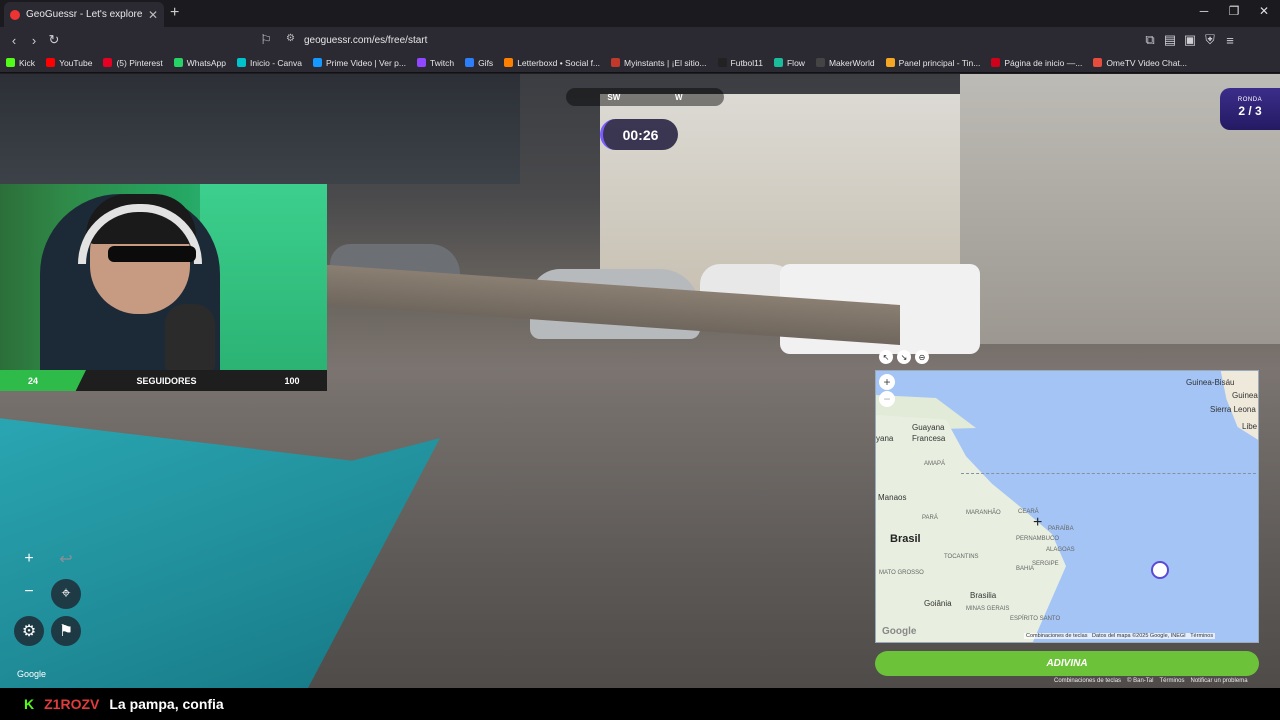 This screenshot has width=1280, height=720. Describe the element at coordinates (153, 15) in the screenshot. I see `close-tab-icon: ✕` at that location.